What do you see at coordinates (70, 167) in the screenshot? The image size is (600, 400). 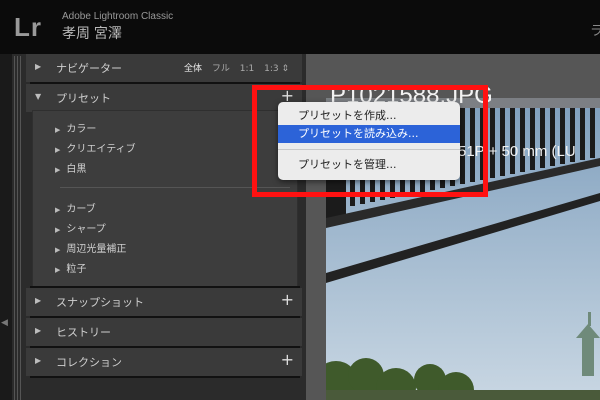 I see `preset-group-bw: ▶ 白黒` at bounding box center [70, 167].